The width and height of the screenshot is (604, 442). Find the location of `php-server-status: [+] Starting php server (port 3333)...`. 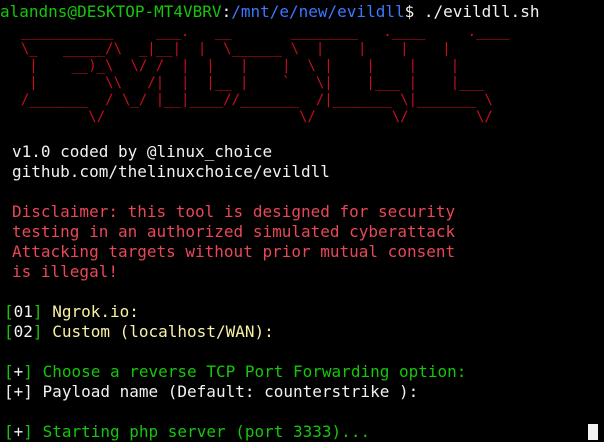

php-server-status: [+] Starting php server (port 3333)... is located at coordinates (187, 431).